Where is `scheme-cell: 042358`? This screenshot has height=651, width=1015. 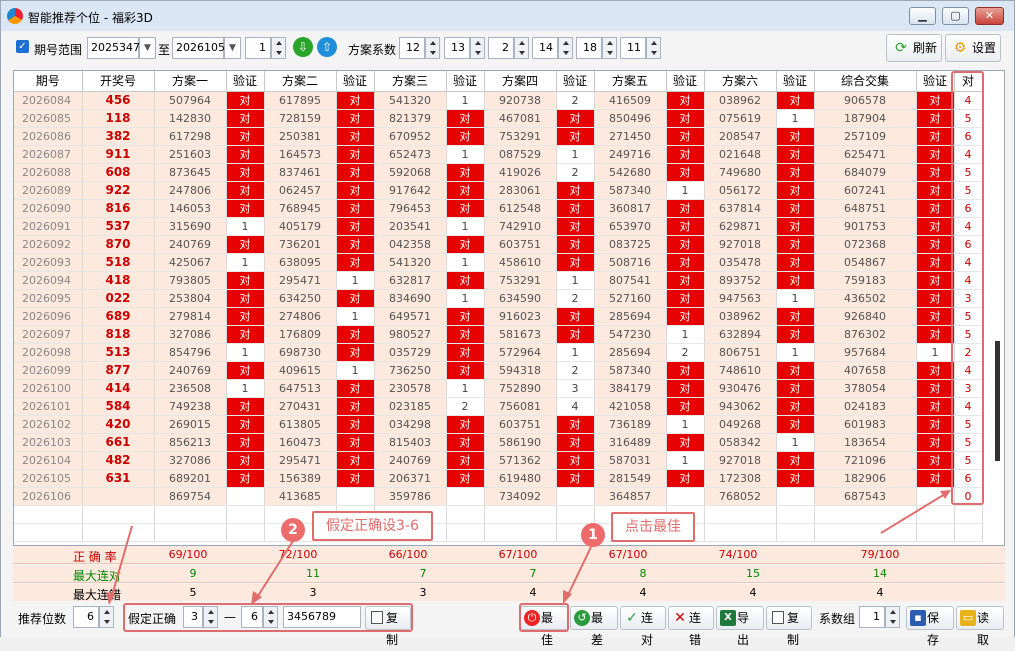
scheme-cell: 042358 is located at coordinates (410, 244).